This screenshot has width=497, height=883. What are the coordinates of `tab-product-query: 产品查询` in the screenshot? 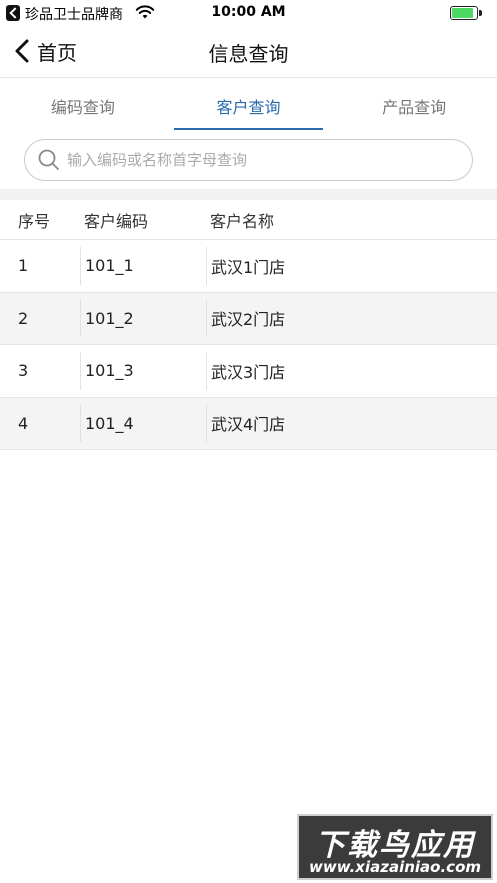 It's located at (414, 104).